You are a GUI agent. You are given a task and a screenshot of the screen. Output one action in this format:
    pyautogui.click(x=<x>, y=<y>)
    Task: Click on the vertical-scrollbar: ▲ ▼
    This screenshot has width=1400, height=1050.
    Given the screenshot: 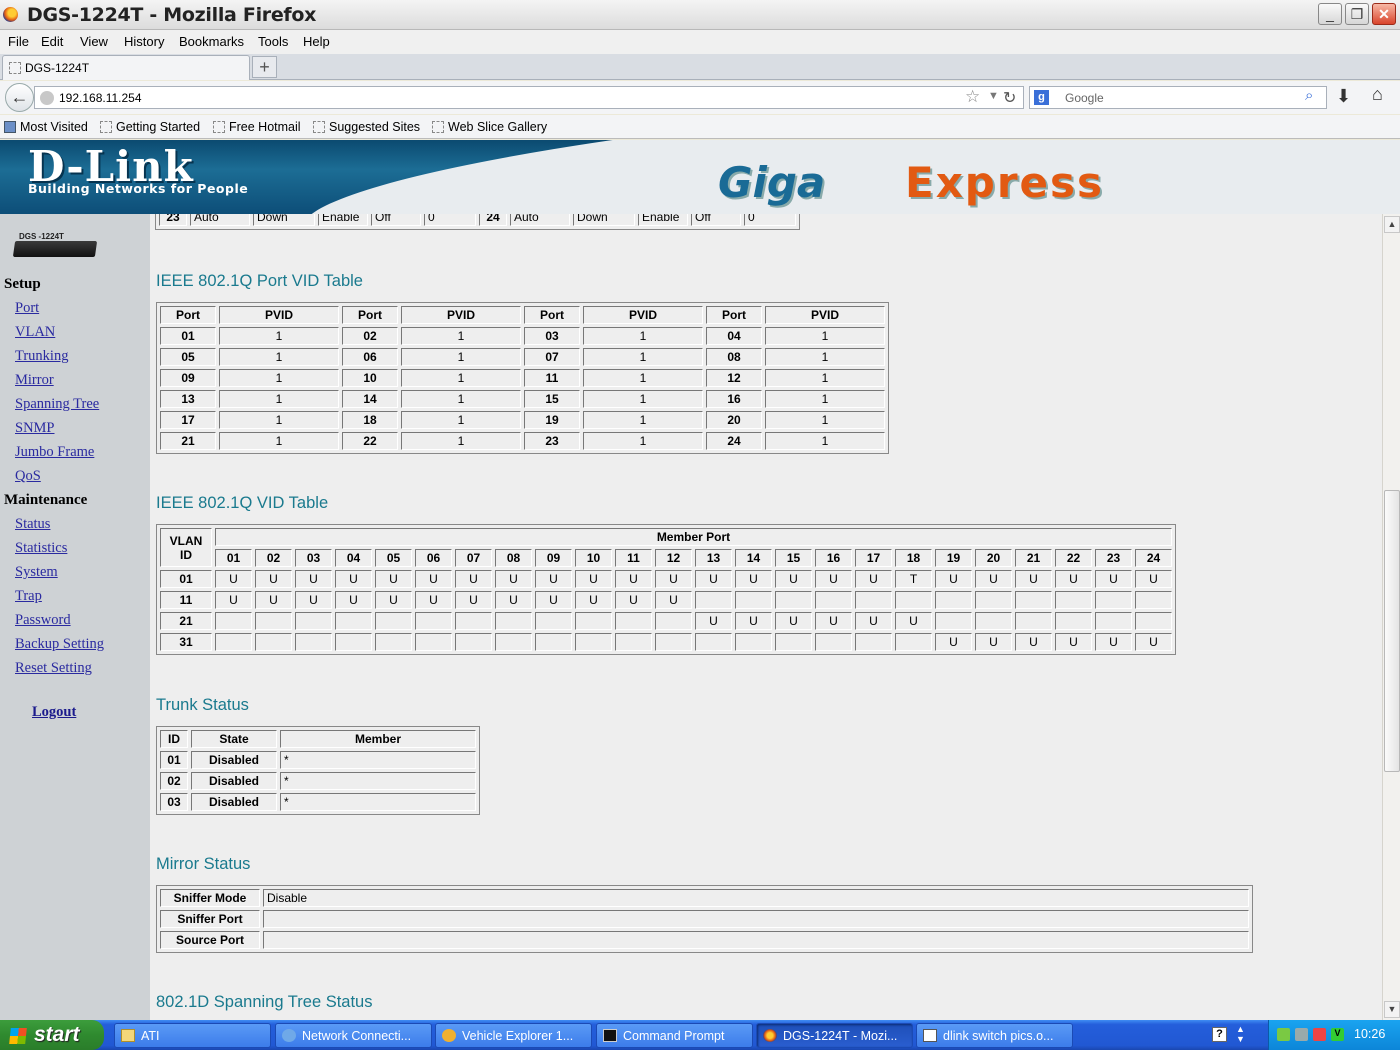 What is the action you would take?
    pyautogui.click(x=1391, y=617)
    